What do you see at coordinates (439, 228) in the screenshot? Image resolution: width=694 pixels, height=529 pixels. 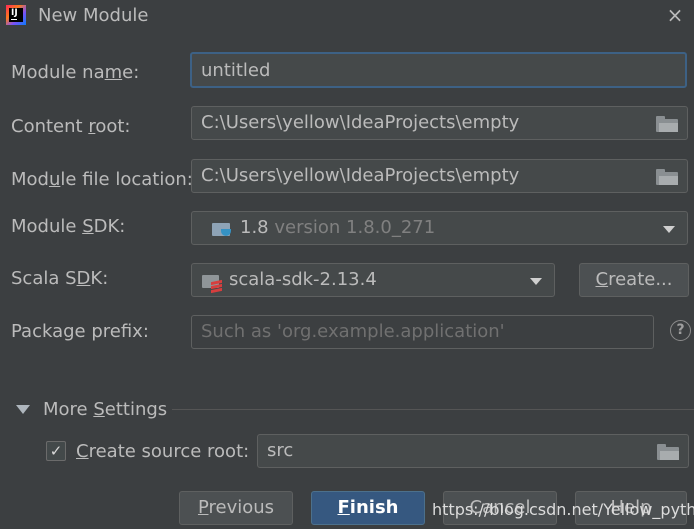 I see `module-sdk-combobox: 1.8 version 1.8.0_271` at bounding box center [439, 228].